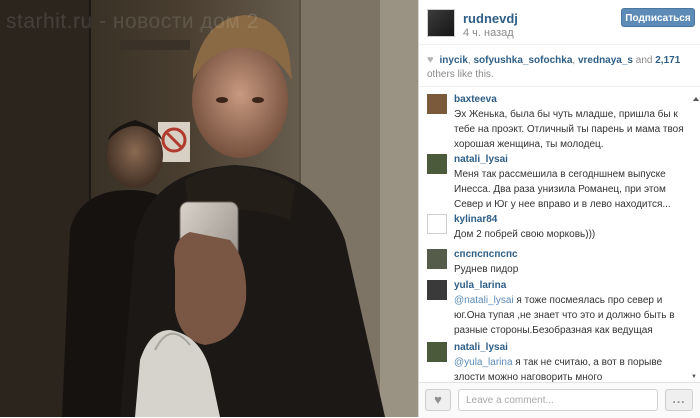 This screenshot has height=418, width=700. Describe the element at coordinates (486, 269) in the screenshot. I see `comment-text: Руднев пидор` at that location.